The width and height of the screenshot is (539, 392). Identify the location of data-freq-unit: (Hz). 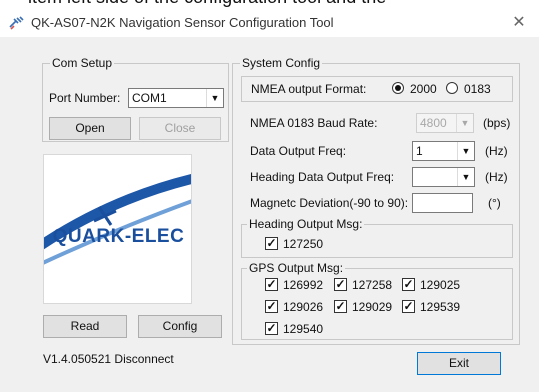
(496, 151).